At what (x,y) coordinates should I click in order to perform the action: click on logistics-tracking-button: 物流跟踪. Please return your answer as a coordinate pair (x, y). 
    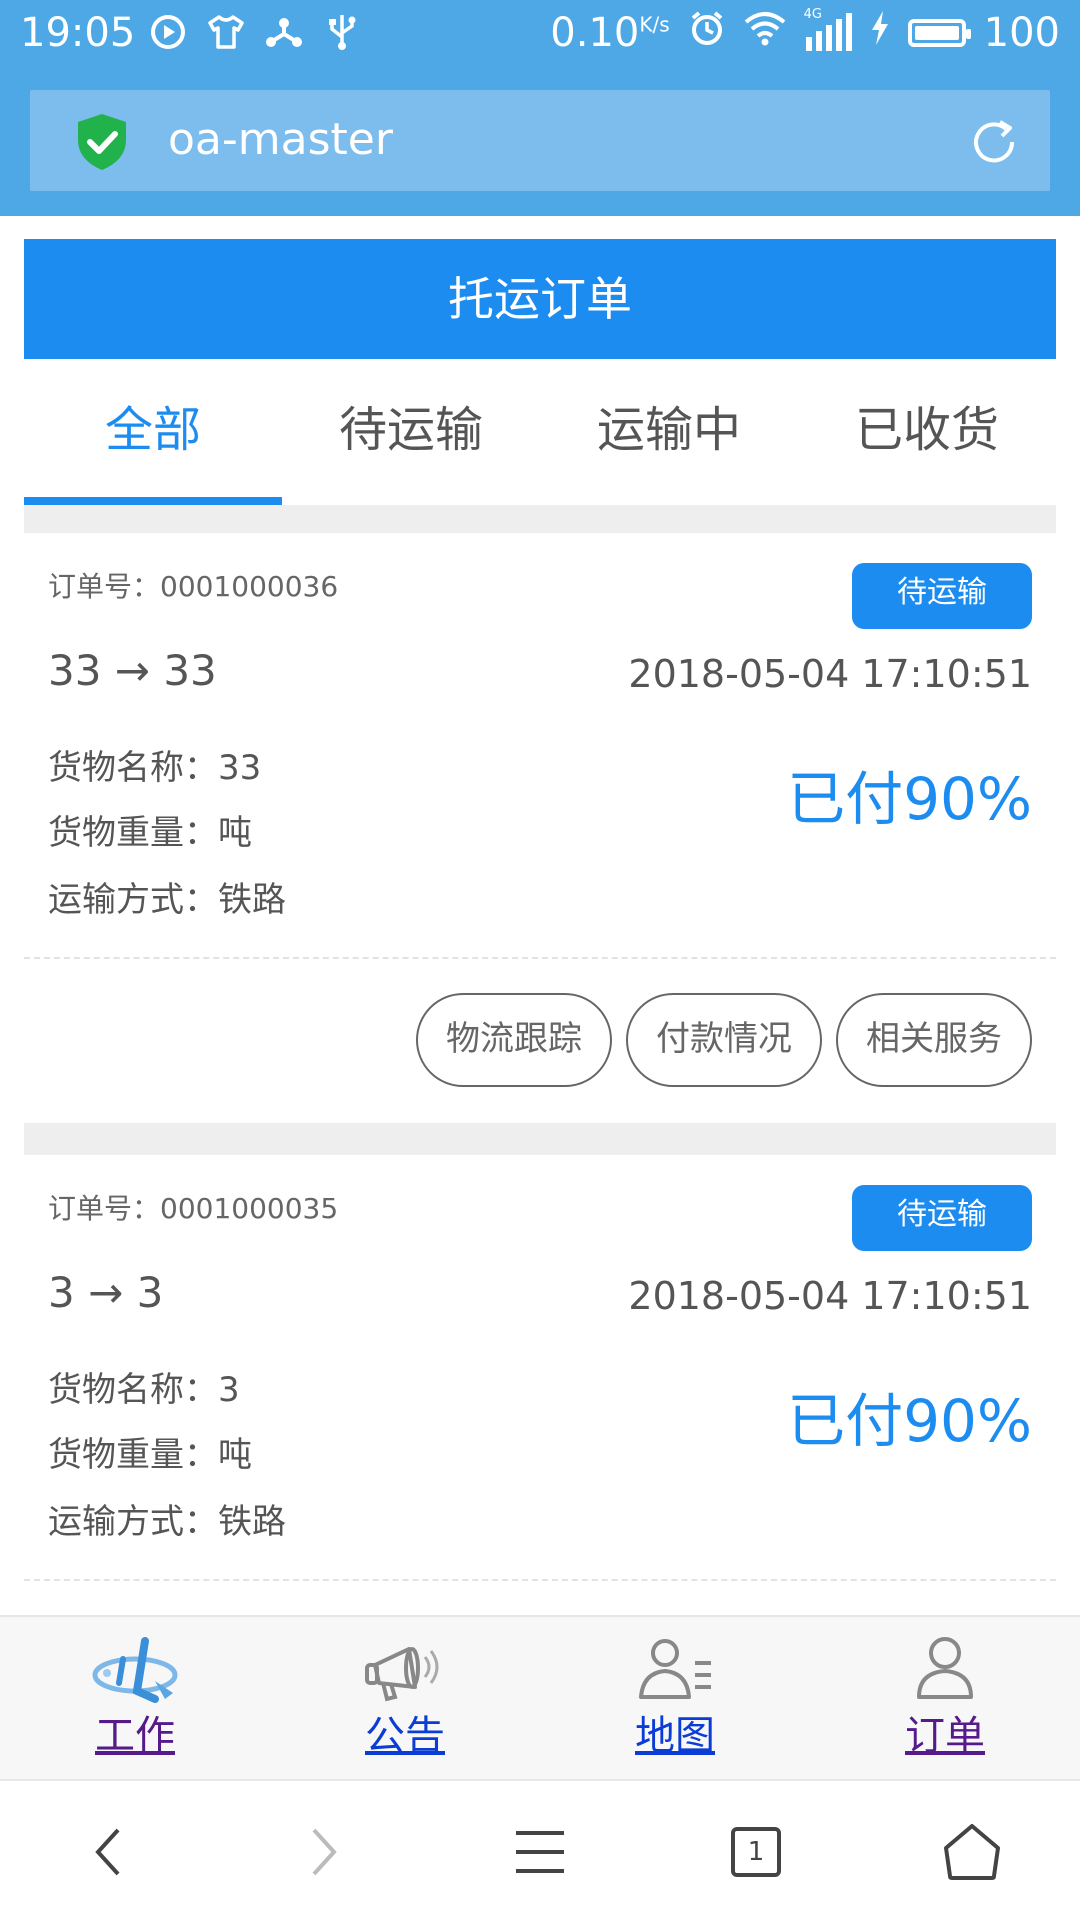
    Looking at the image, I should click on (514, 1040).